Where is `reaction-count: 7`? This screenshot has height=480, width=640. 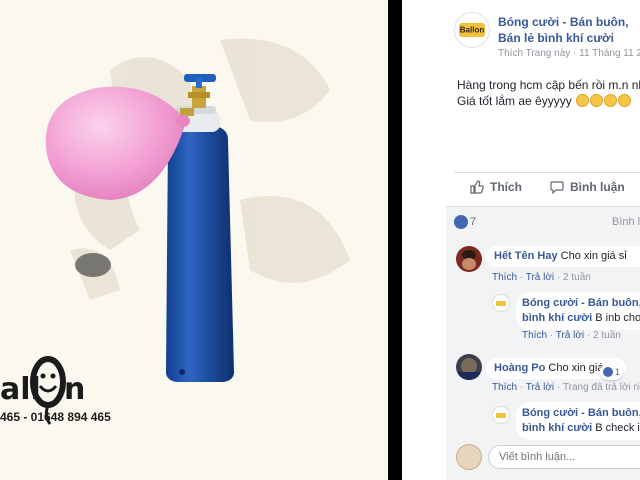
reaction-count: 7 is located at coordinates (473, 222).